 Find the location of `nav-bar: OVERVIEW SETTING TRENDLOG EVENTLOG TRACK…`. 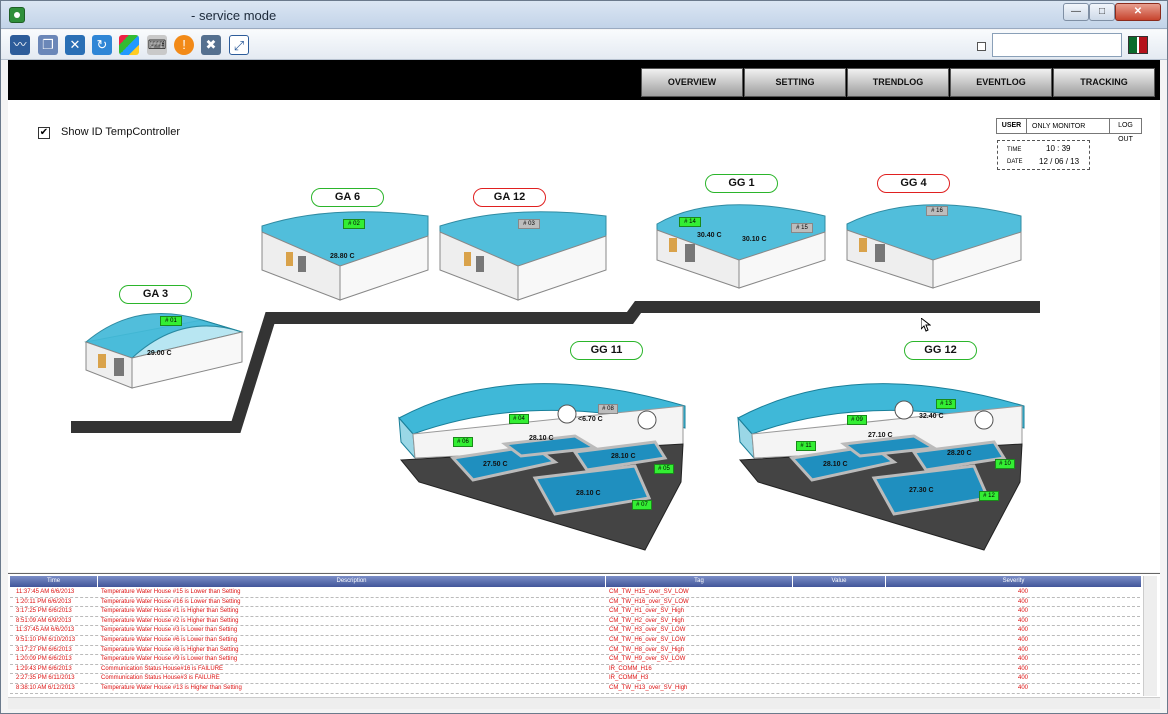

nav-bar: OVERVIEW SETTING TRENDLOG EVENTLOG TRACK… is located at coordinates (584, 80).